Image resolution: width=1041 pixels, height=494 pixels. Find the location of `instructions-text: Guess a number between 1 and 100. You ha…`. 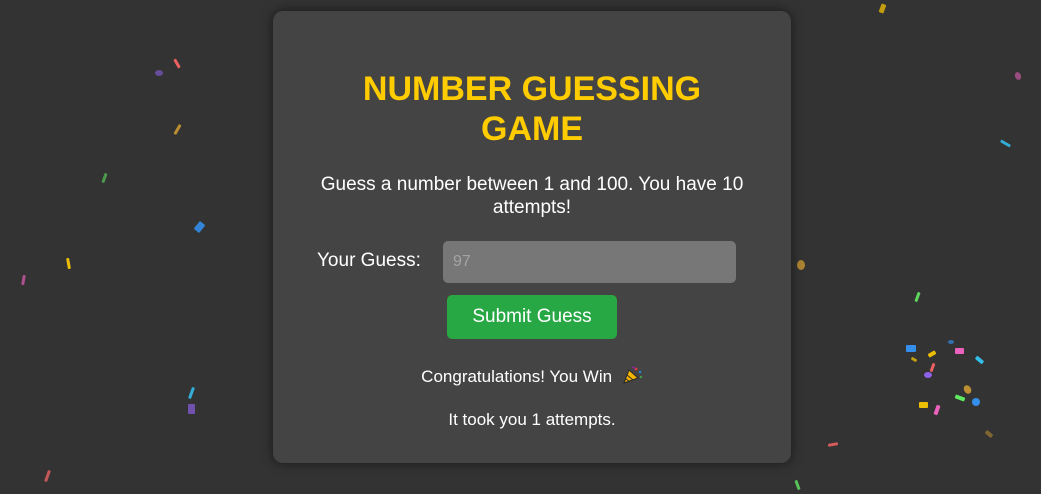

instructions-text: Guess a number between 1 and 100. You ha… is located at coordinates (532, 196).